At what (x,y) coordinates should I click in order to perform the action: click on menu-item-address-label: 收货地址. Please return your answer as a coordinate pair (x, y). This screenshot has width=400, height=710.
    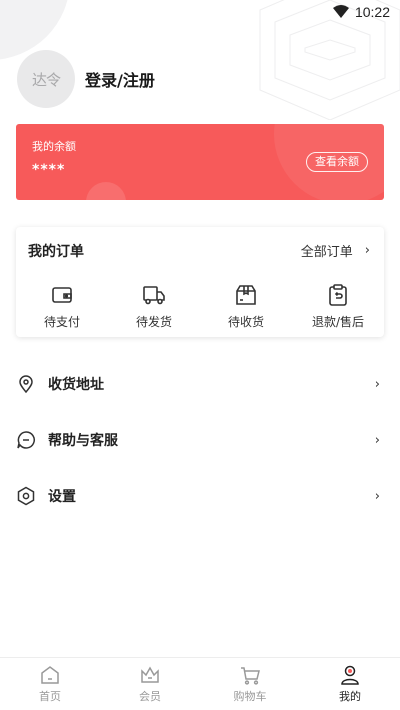
    Looking at the image, I should click on (76, 385).